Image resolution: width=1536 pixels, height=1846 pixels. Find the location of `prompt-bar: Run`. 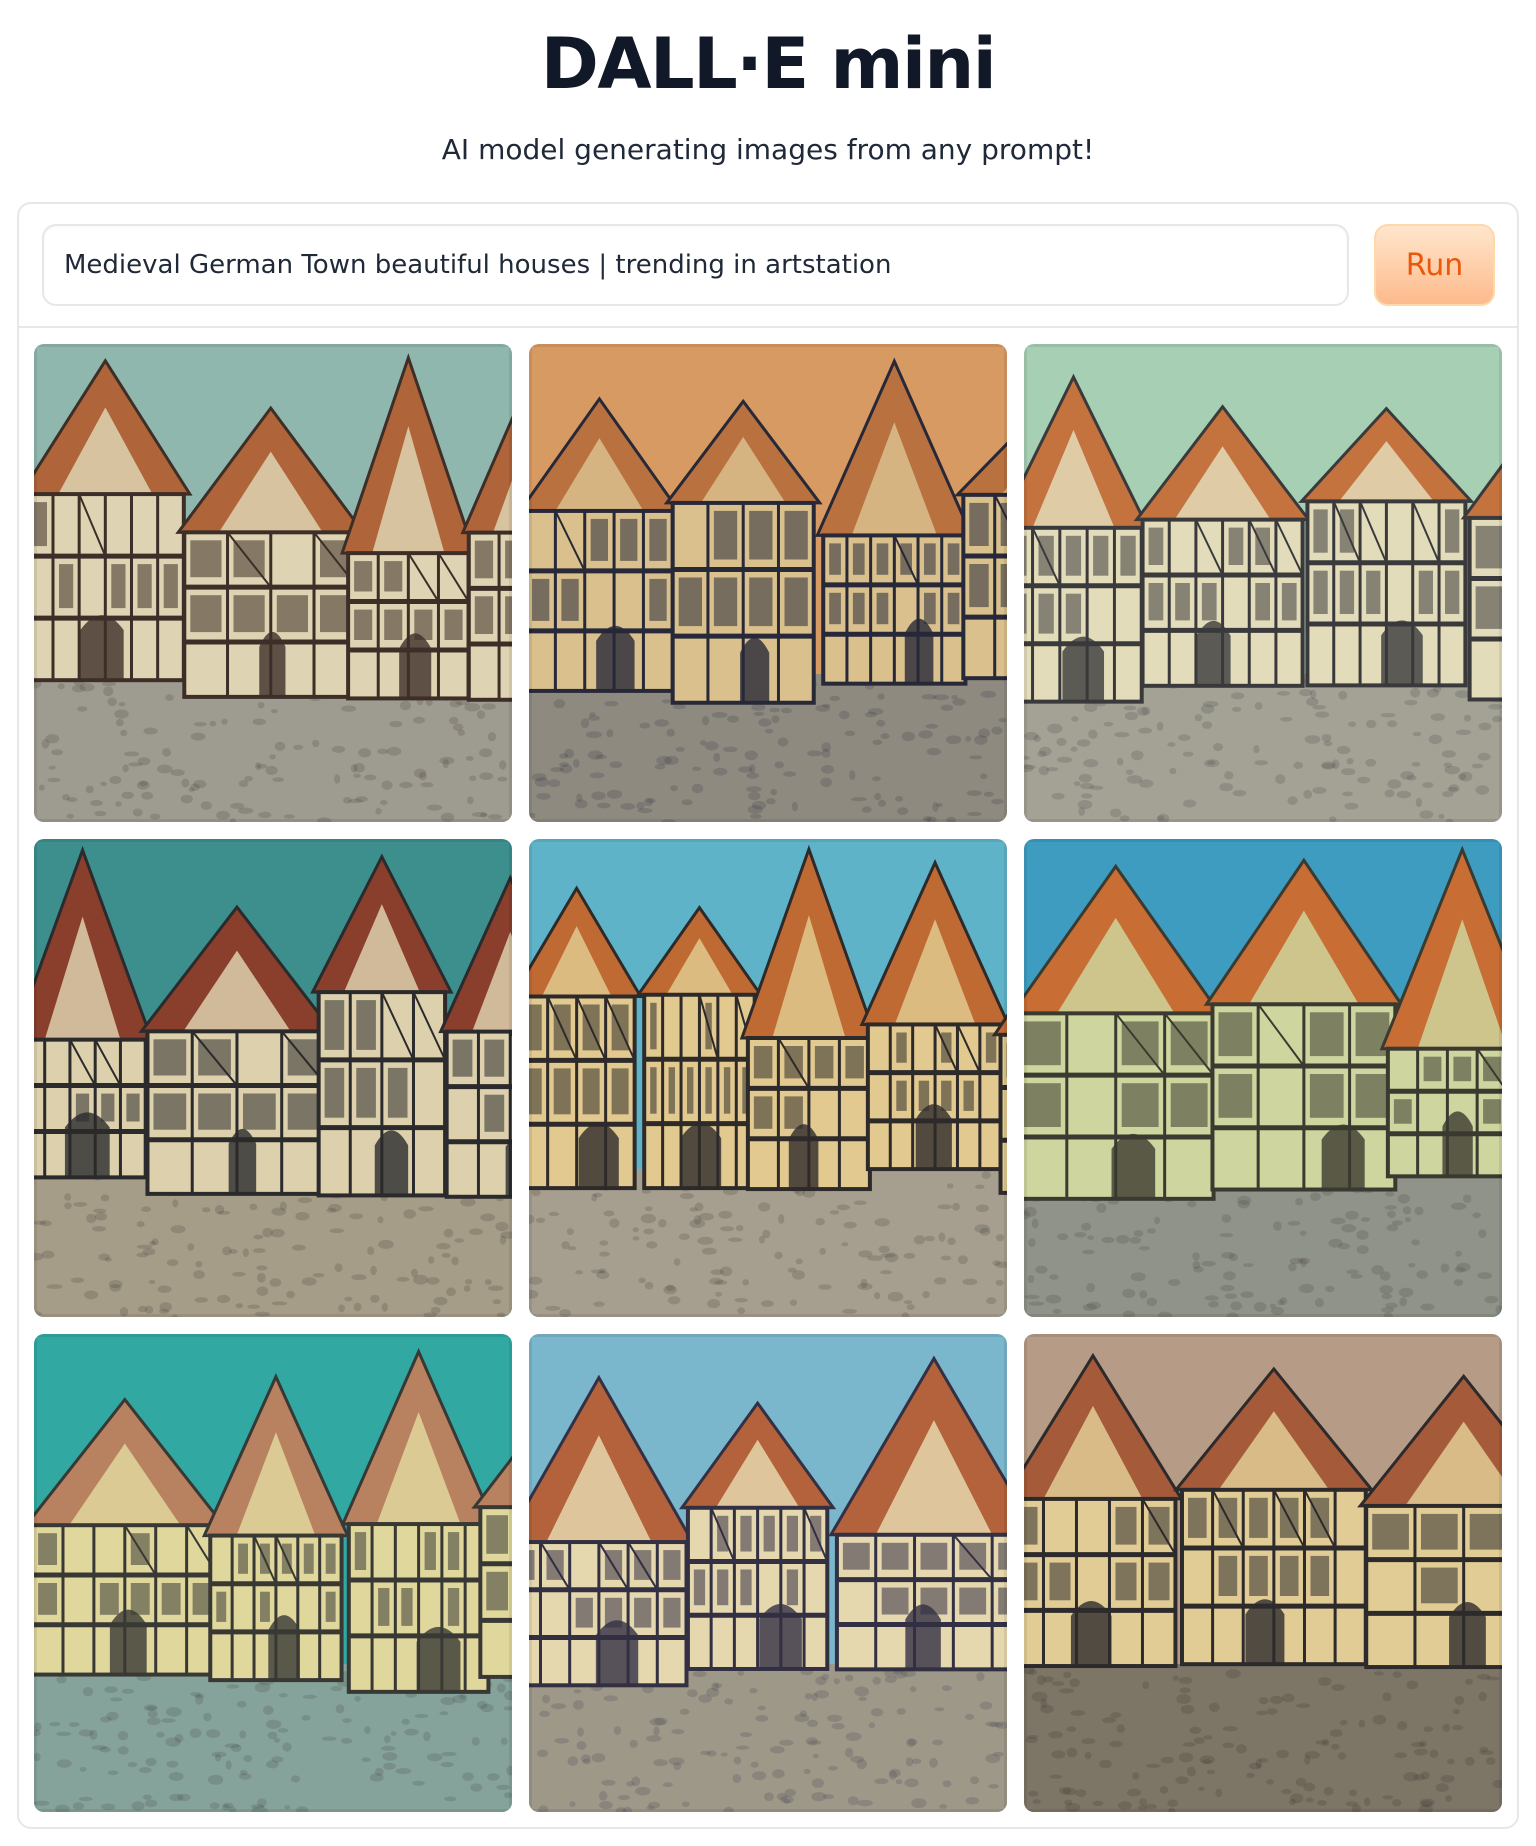

prompt-bar: Run is located at coordinates (768, 266).